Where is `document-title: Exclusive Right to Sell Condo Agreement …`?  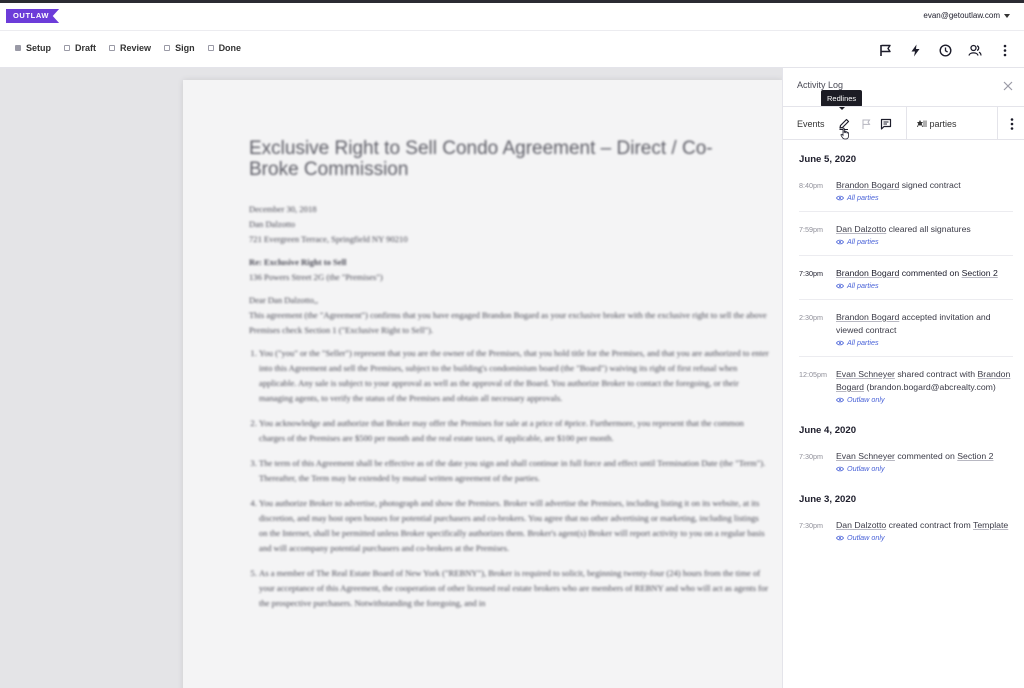 document-title: Exclusive Right to Sell Condo Agreement … is located at coordinates (481, 159).